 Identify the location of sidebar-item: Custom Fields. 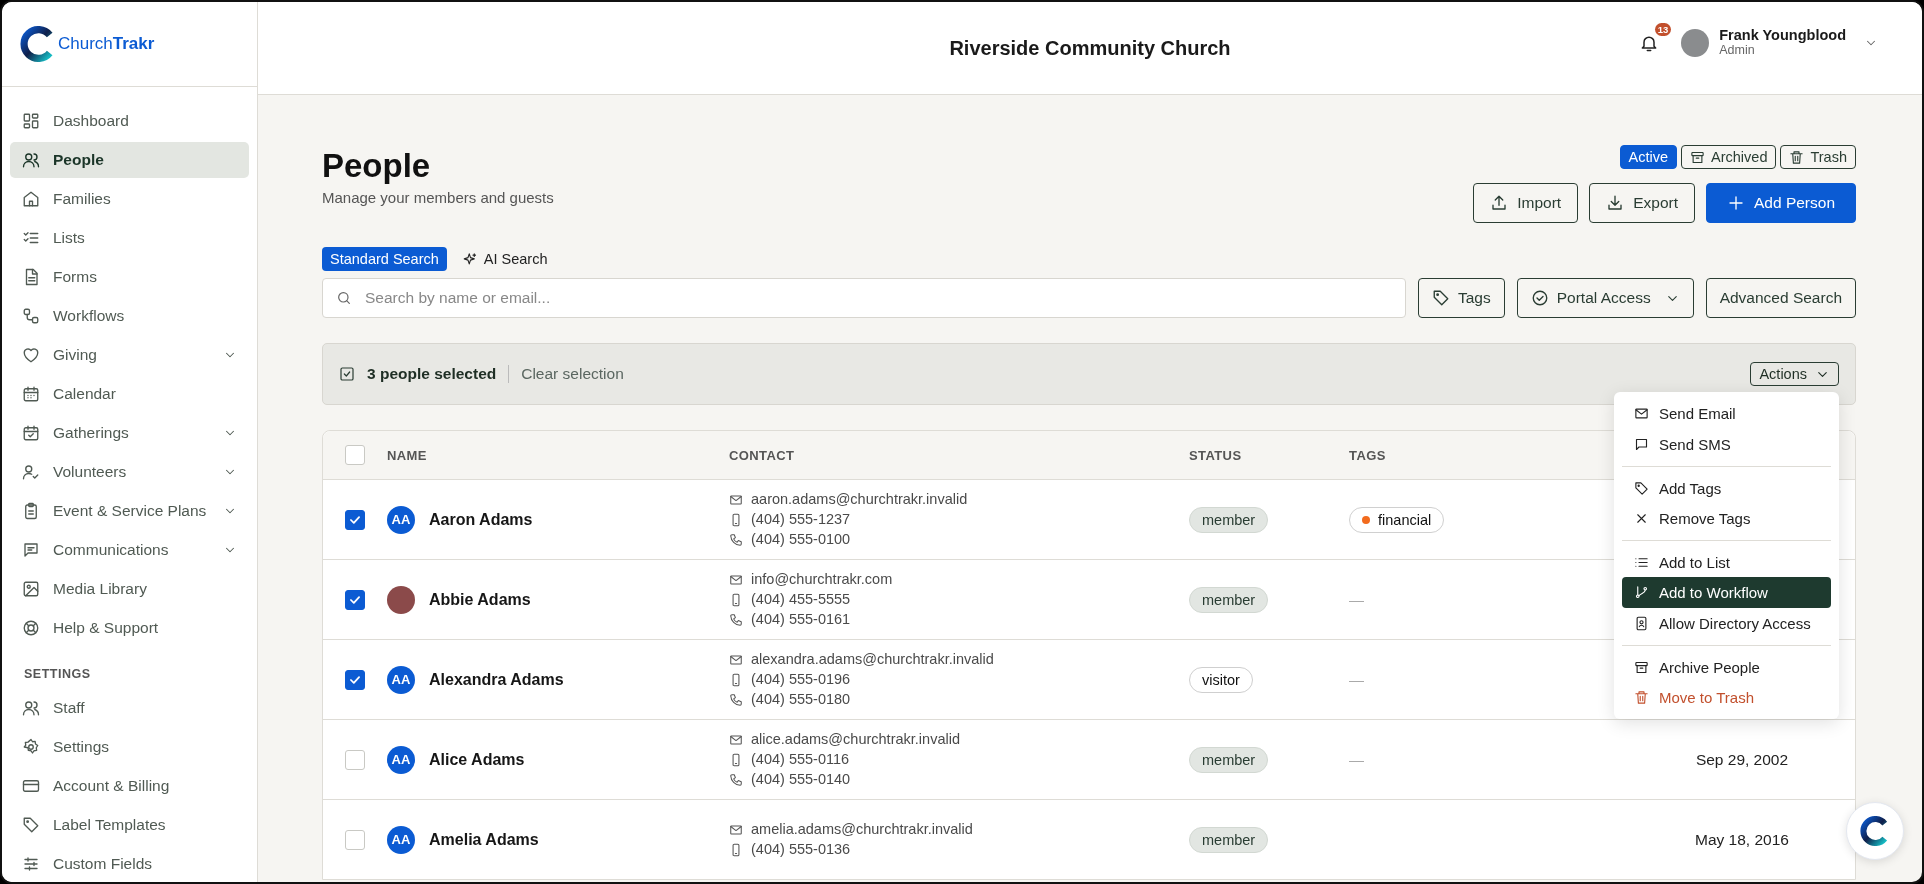
(129, 864).